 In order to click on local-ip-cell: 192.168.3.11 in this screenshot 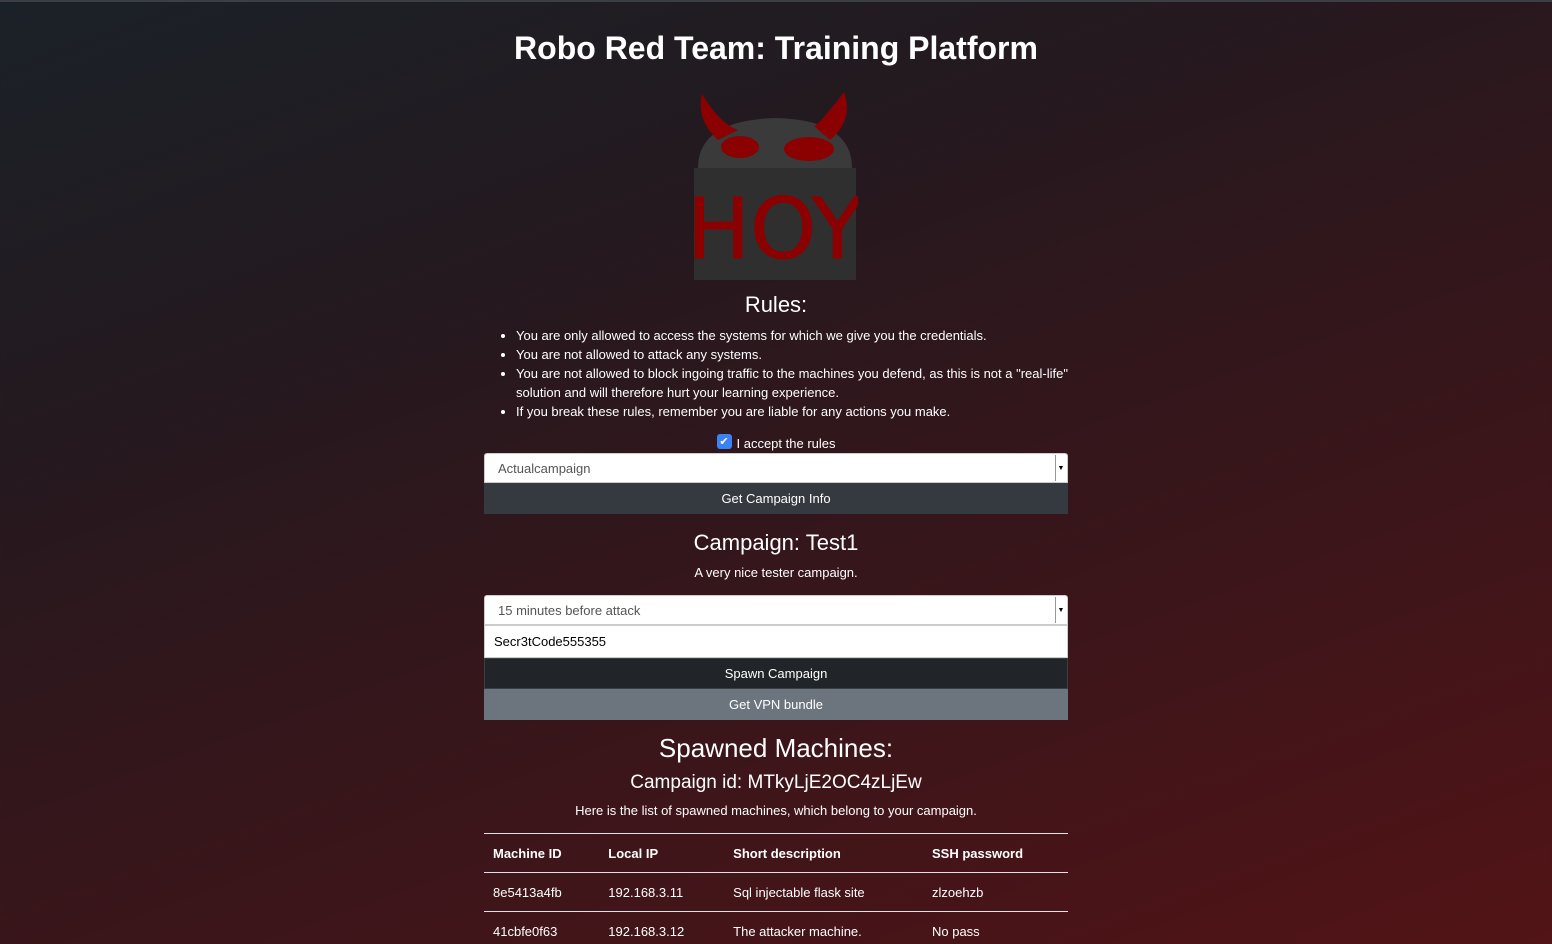, I will do `click(662, 892)`.